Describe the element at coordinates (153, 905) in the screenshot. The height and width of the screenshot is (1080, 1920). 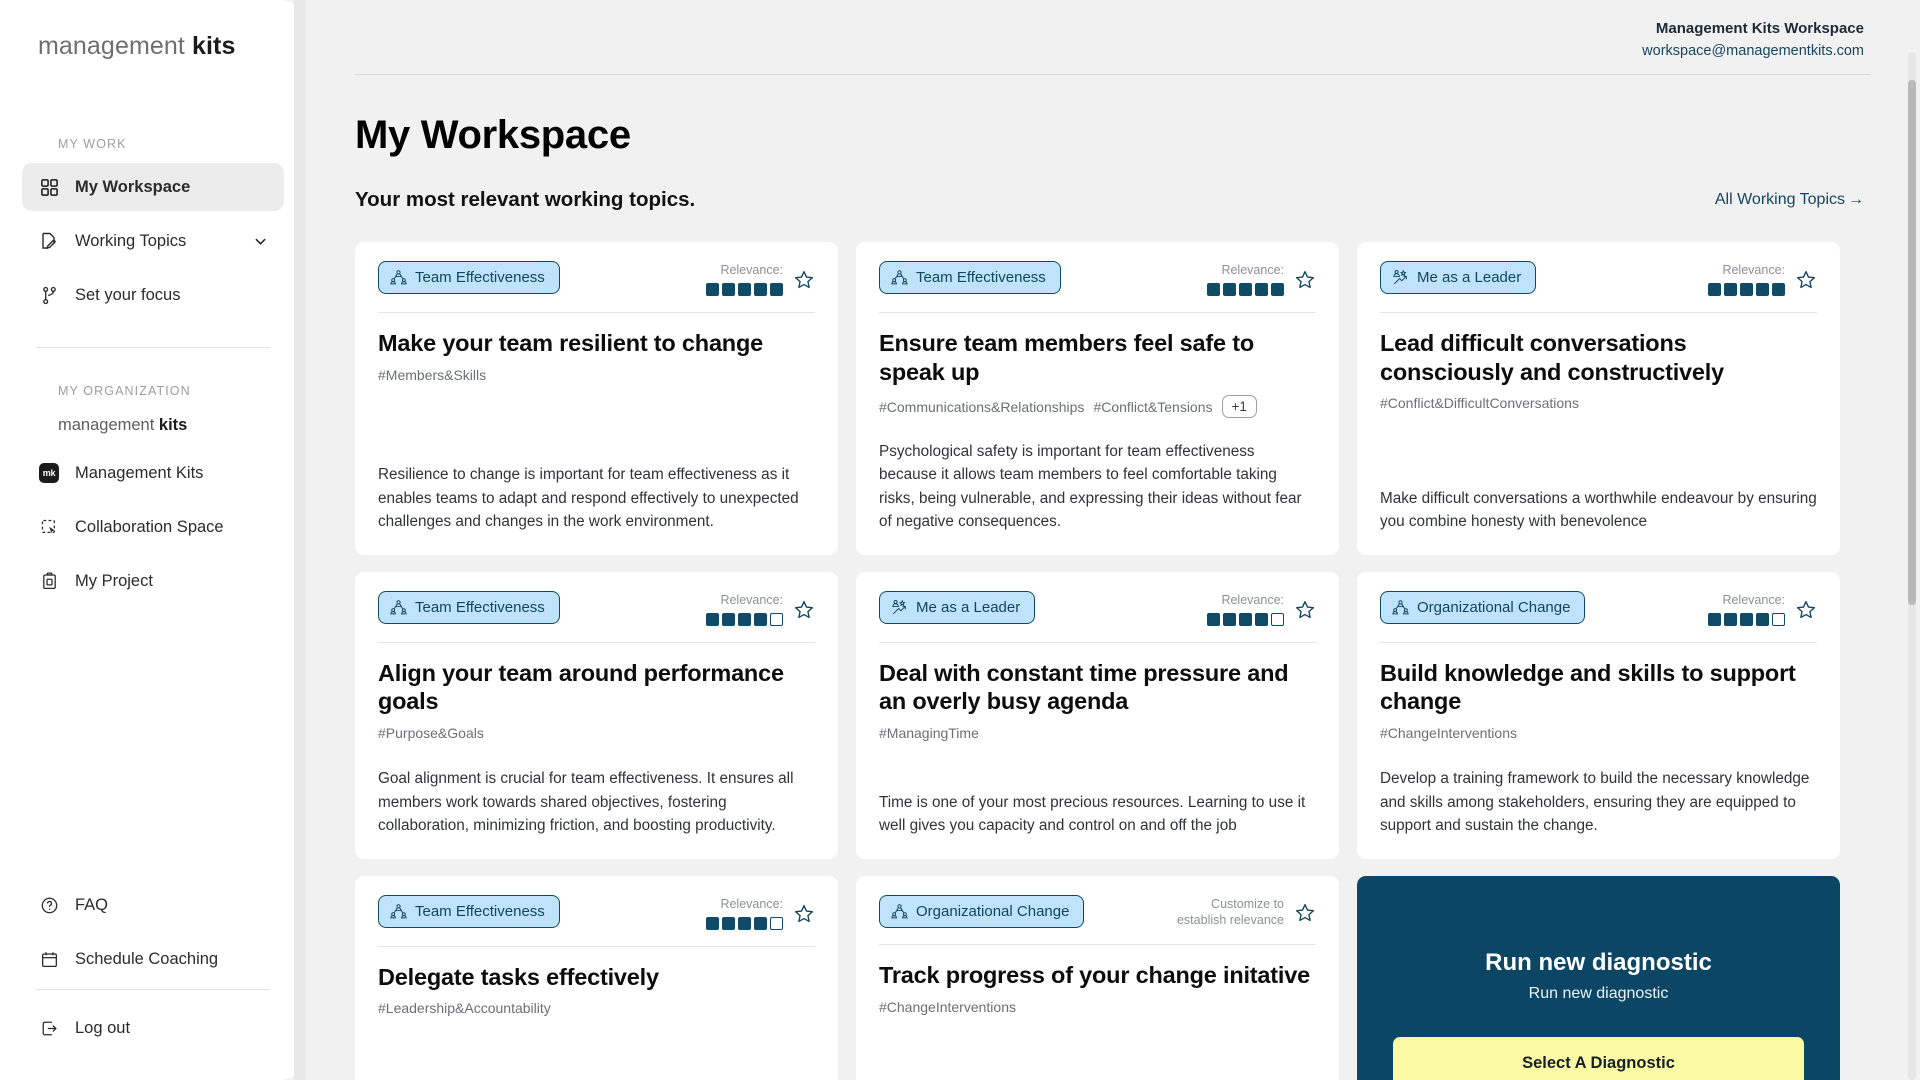
I see `sidebar-item-faq: FAQ` at that location.